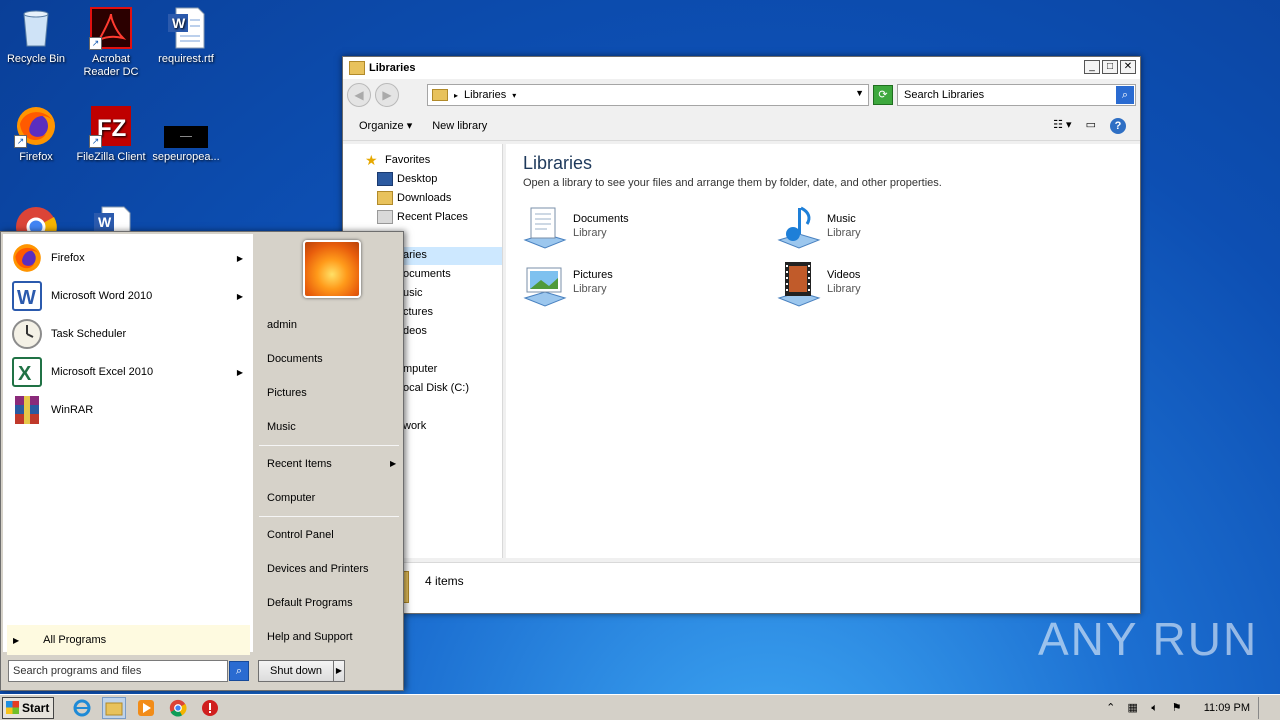 The width and height of the screenshot is (1280, 720). What do you see at coordinates (385, 125) in the screenshot?
I see `organize-button: Organize ▾` at bounding box center [385, 125].